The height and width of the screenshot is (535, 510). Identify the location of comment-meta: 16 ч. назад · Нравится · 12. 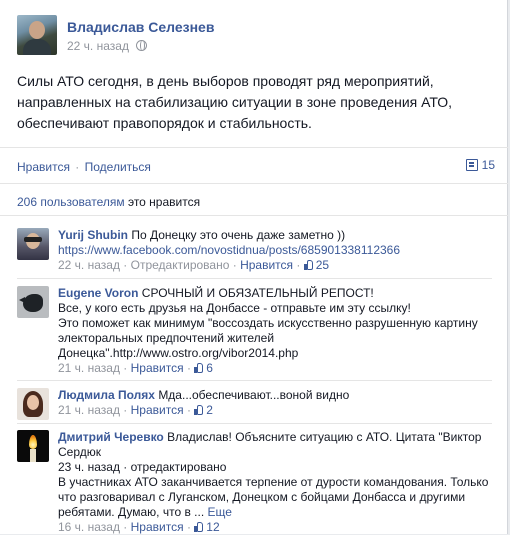
(139, 527).